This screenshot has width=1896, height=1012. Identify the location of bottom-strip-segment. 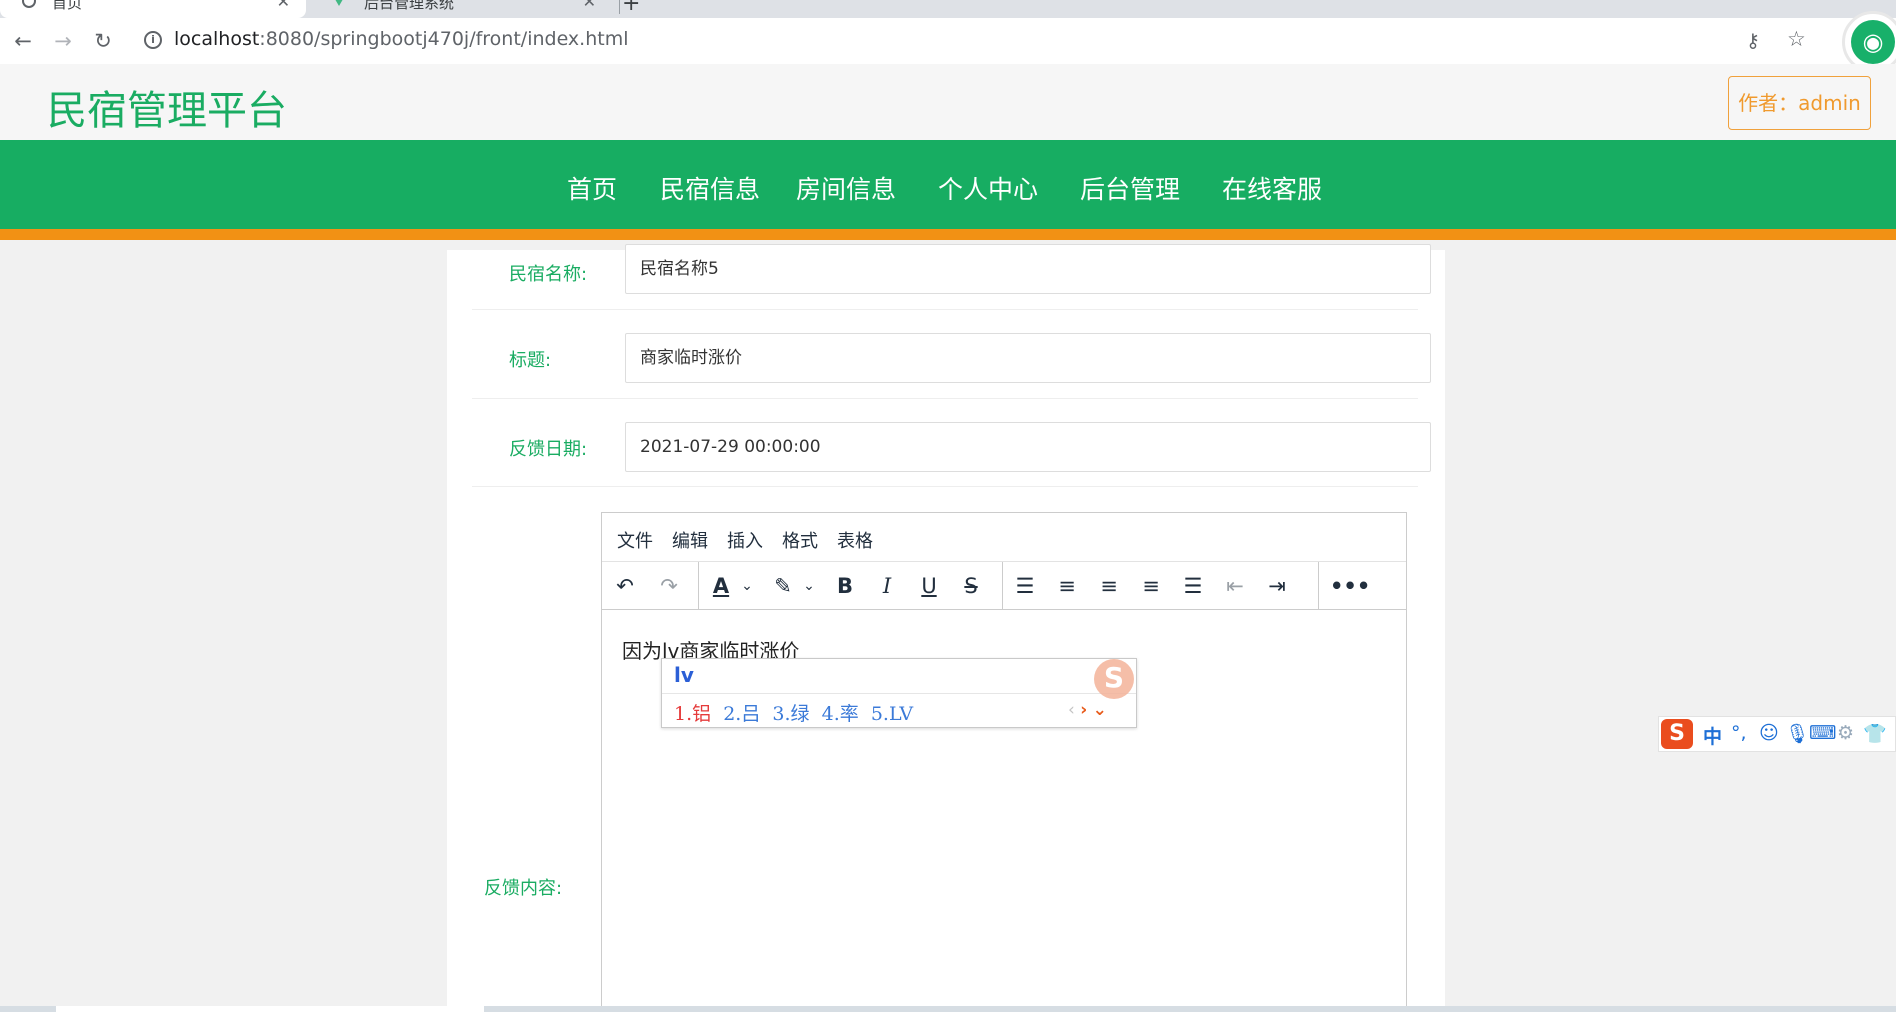
(270, 1009).